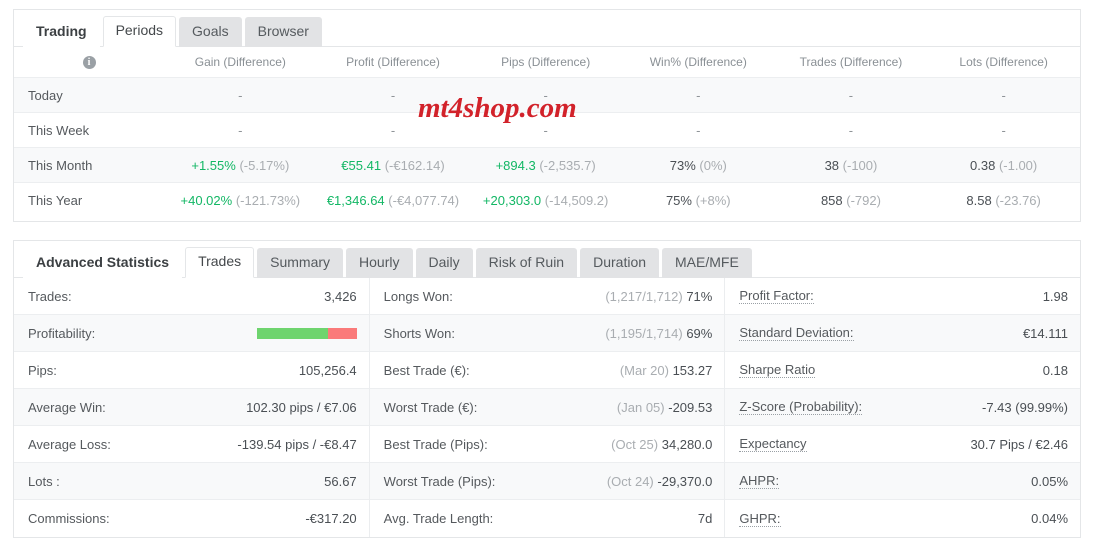 This screenshot has height=538, width=1095. I want to click on stat-value: 0.04%, so click(1050, 518).